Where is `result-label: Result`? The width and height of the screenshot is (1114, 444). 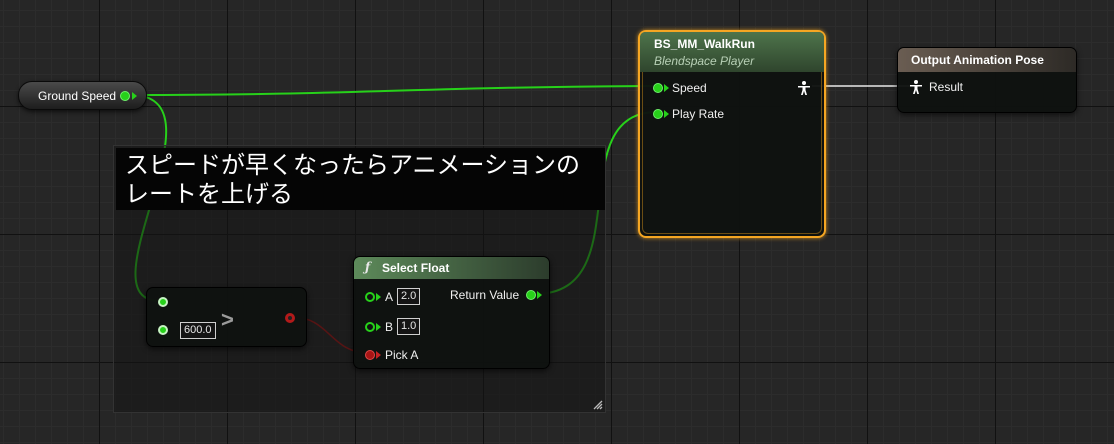
result-label: Result is located at coordinates (946, 87).